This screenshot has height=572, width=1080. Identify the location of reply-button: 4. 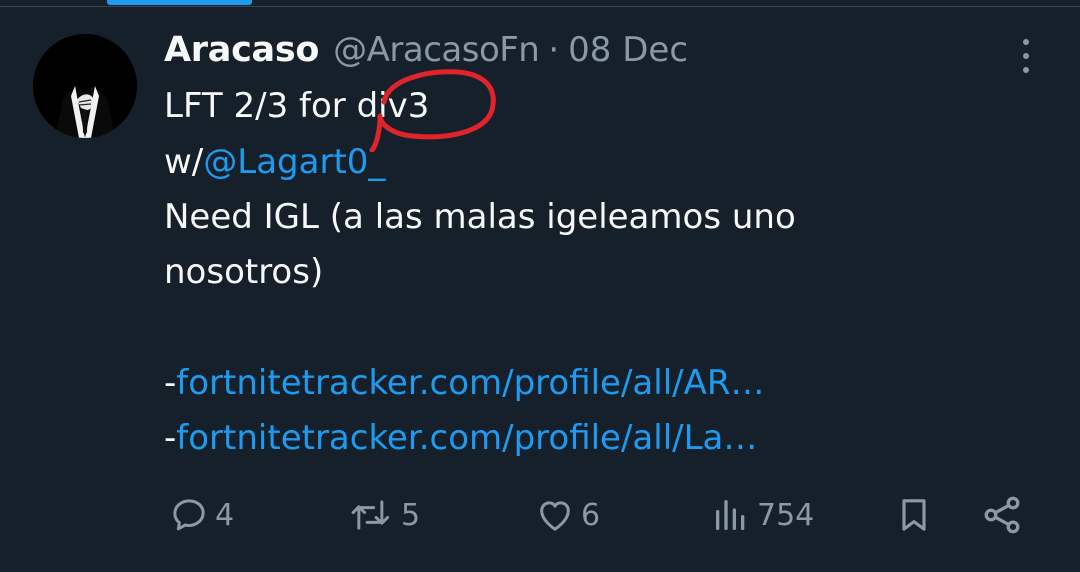
(201, 515).